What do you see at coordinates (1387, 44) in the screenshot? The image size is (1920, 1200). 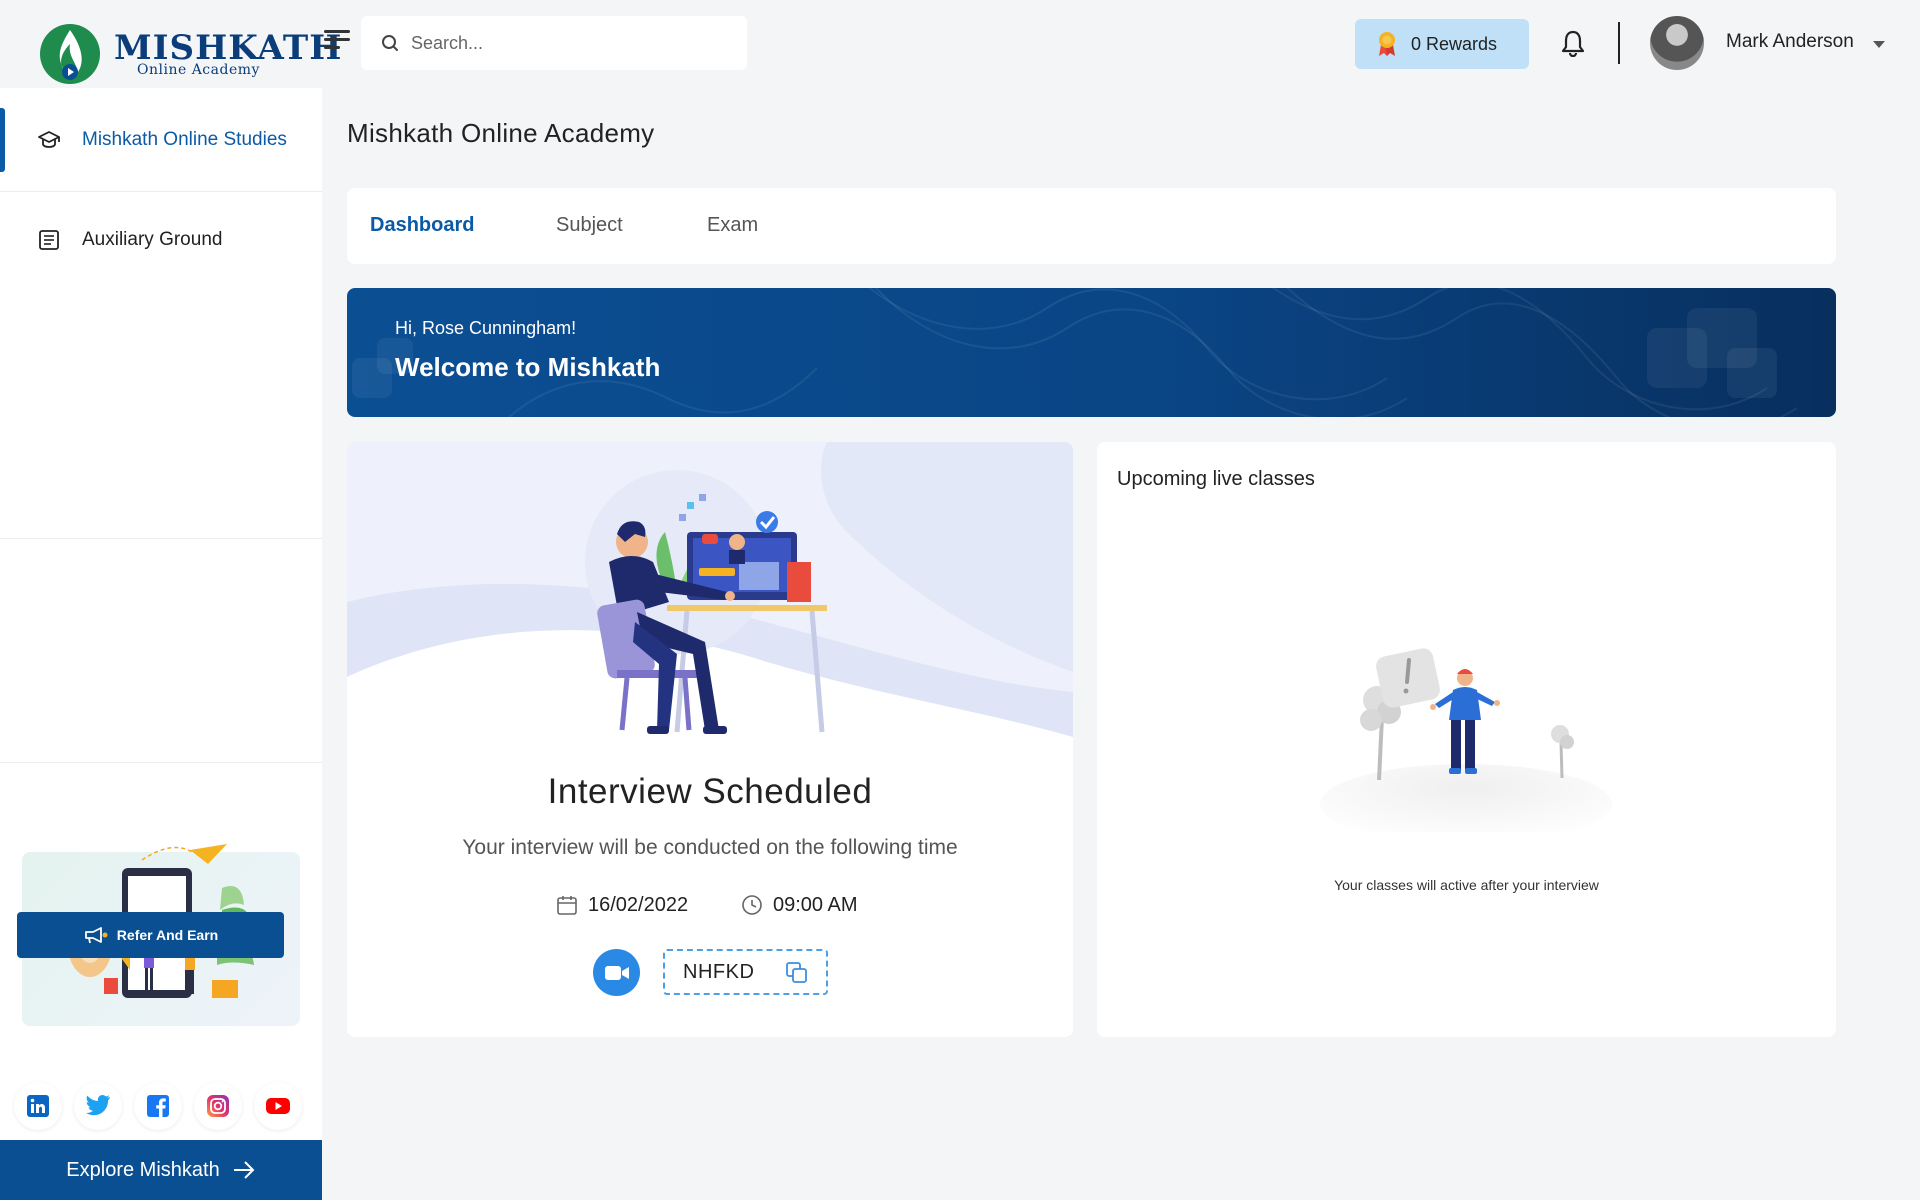 I see `award-icon` at bounding box center [1387, 44].